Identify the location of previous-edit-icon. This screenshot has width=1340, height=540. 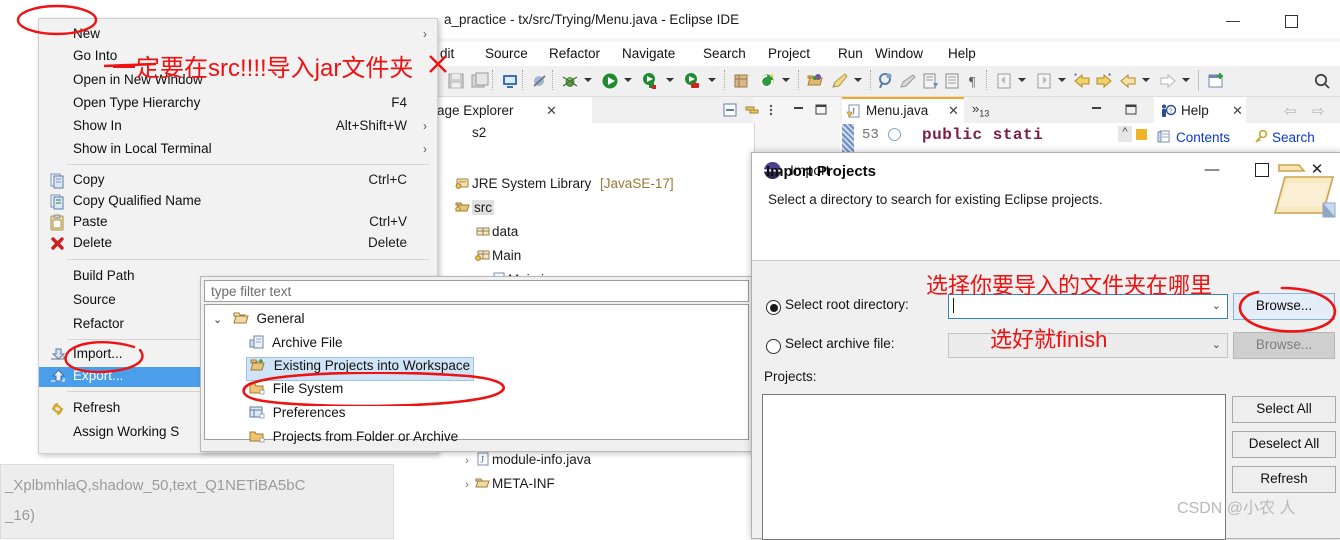
(1004, 81).